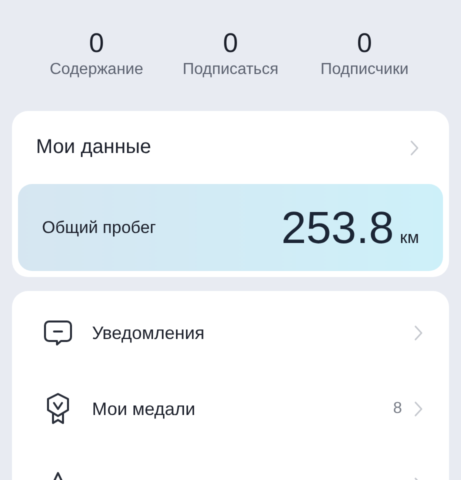 The width and height of the screenshot is (461, 480). What do you see at coordinates (94, 147) in the screenshot?
I see `row-title: Мои данные` at bounding box center [94, 147].